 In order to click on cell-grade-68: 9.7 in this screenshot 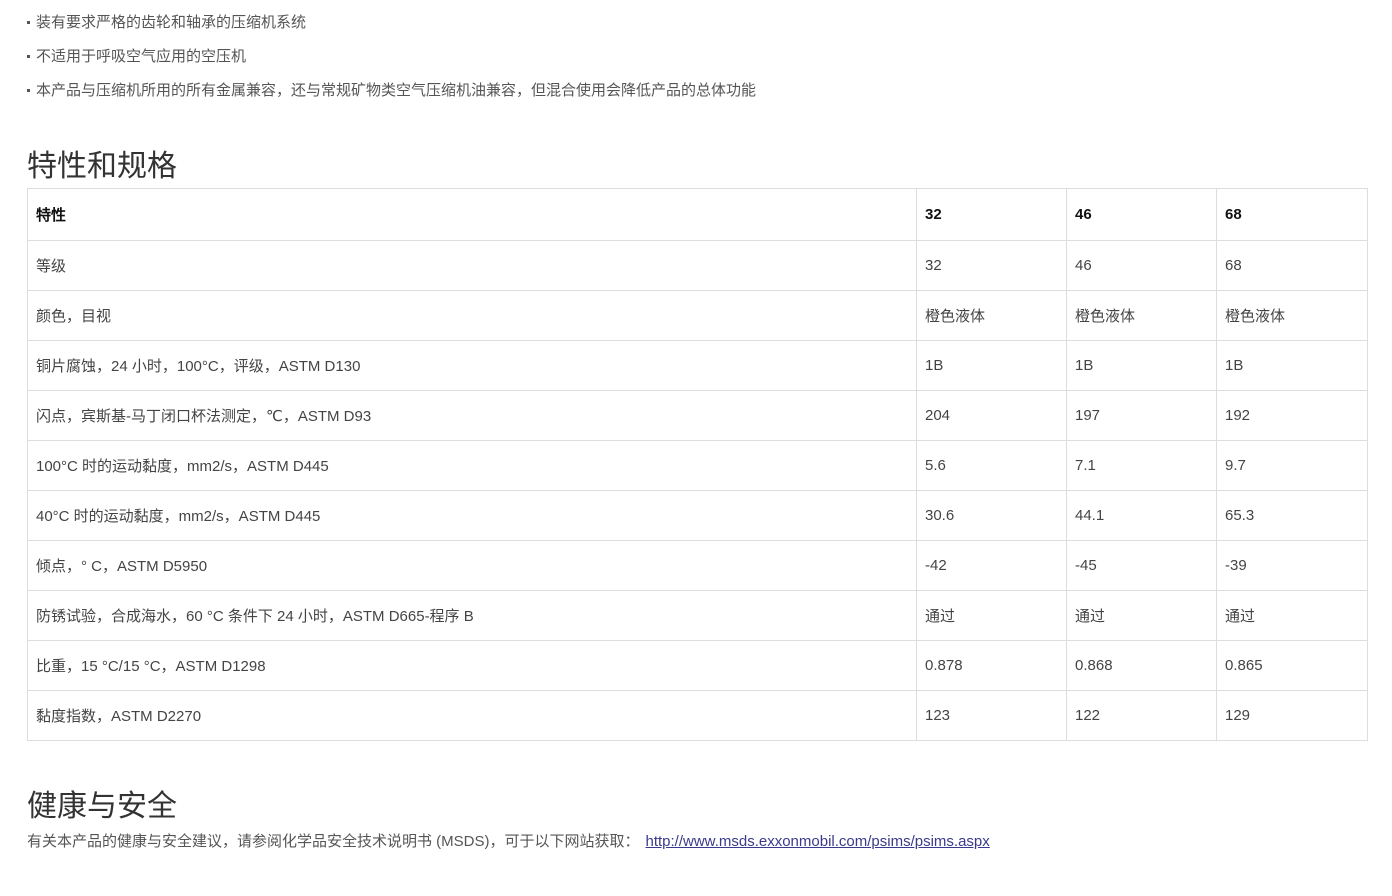, I will do `click(1292, 465)`.